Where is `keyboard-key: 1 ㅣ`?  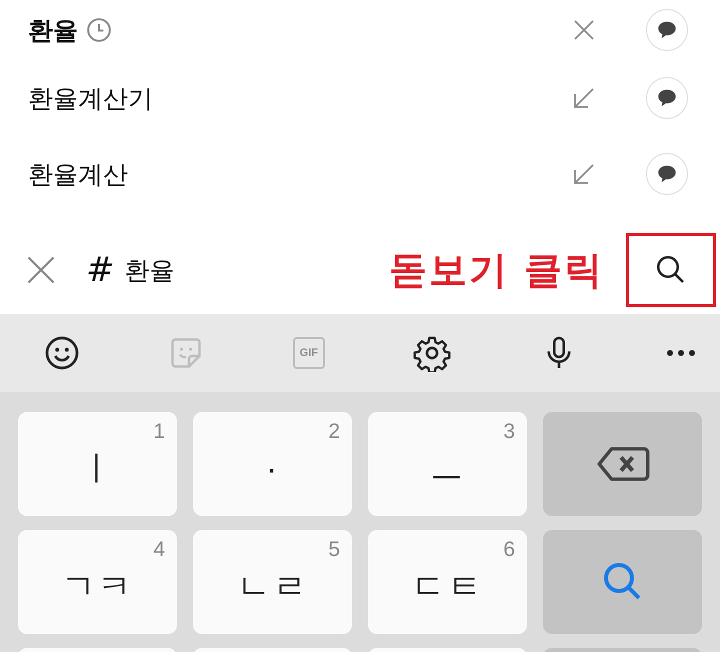 keyboard-key: 1 ㅣ is located at coordinates (97, 464).